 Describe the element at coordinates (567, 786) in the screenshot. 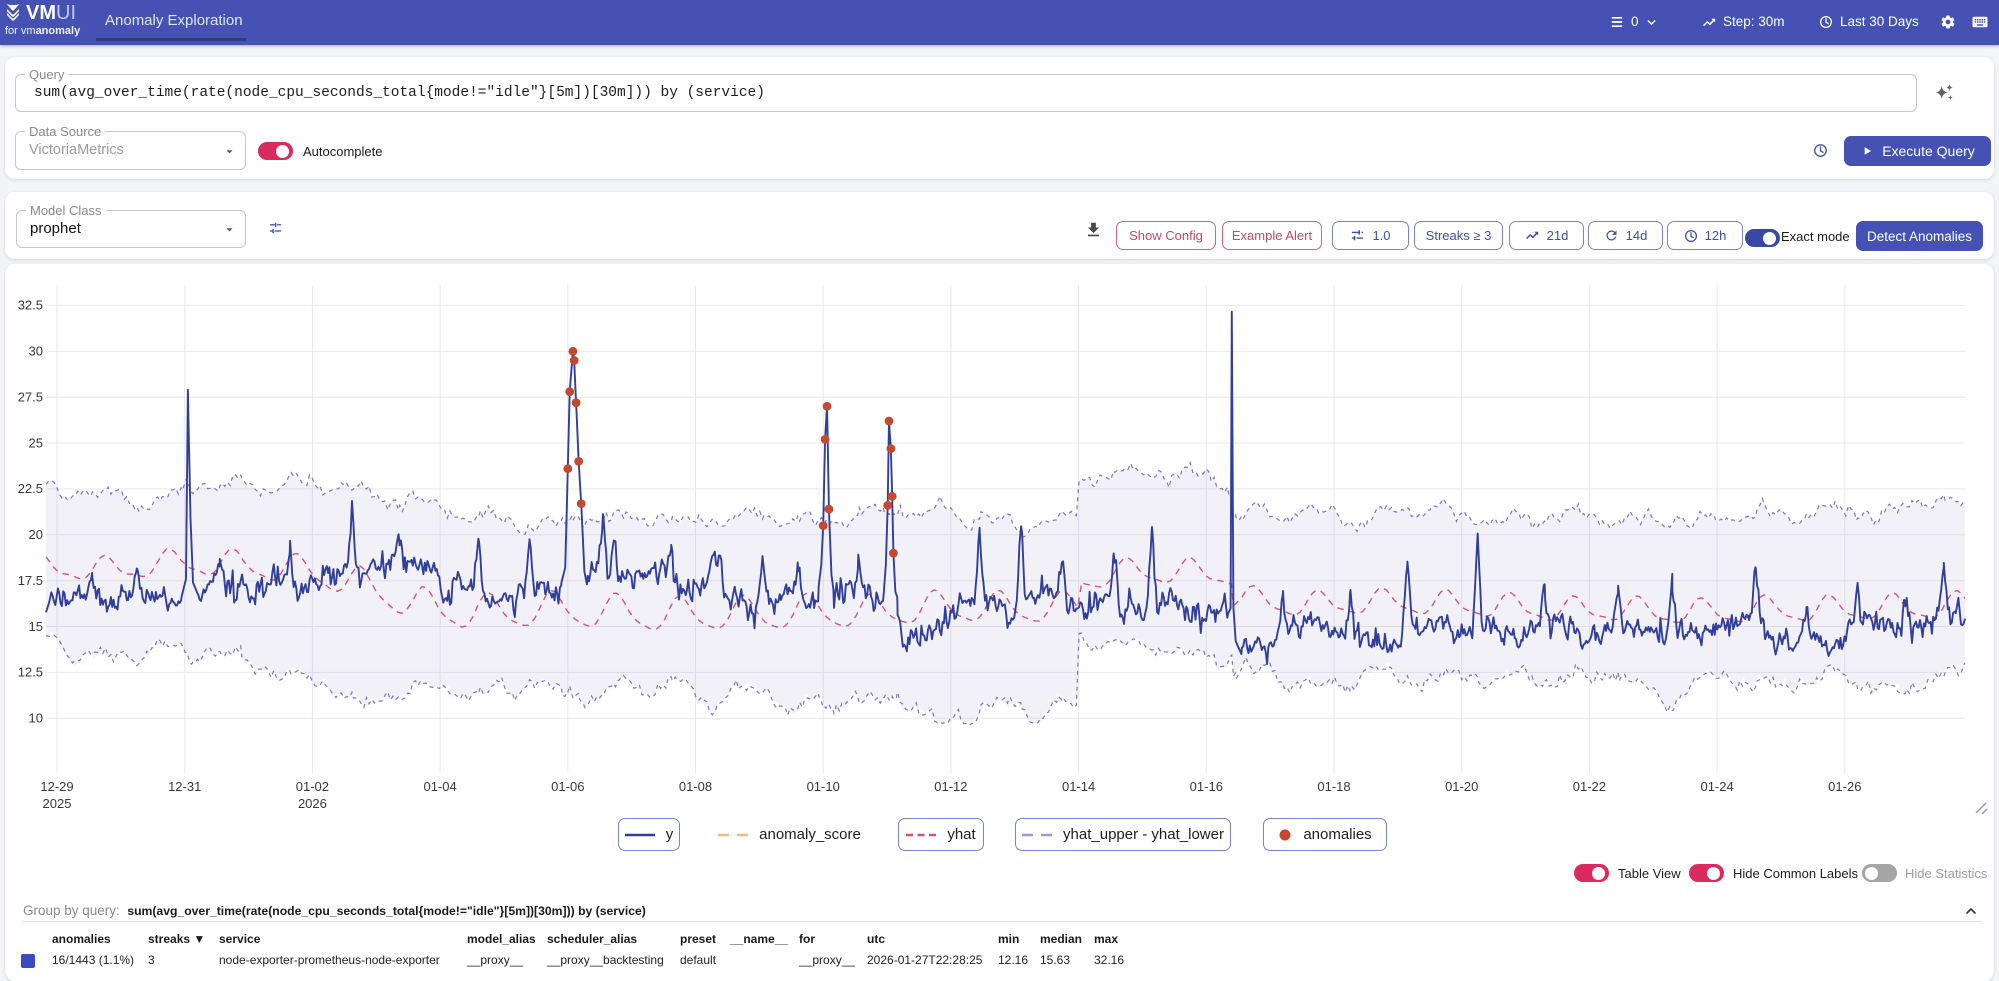

I see `svg-text: 01-06` at that location.